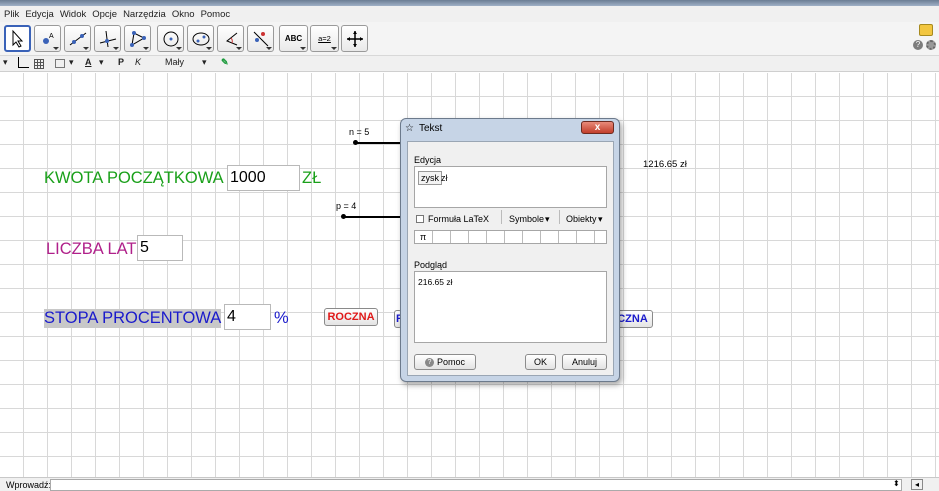 This screenshot has height=491, width=939. What do you see at coordinates (281, 318) in the screenshot?
I see `stopa-unit: %` at bounding box center [281, 318].